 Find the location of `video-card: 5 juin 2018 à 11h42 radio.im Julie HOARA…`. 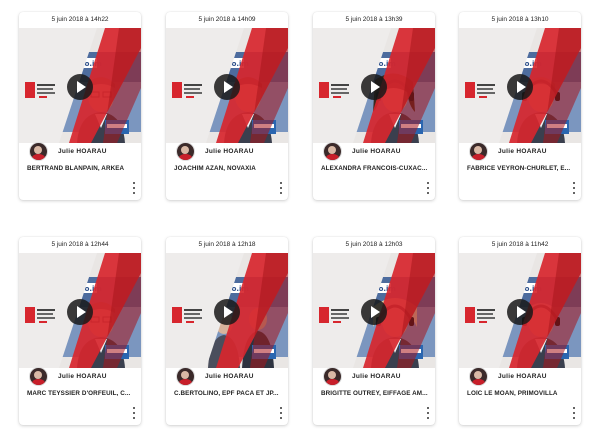

video-card: 5 juin 2018 à 11h42 radio.im Julie HOARA… is located at coordinates (520, 331).